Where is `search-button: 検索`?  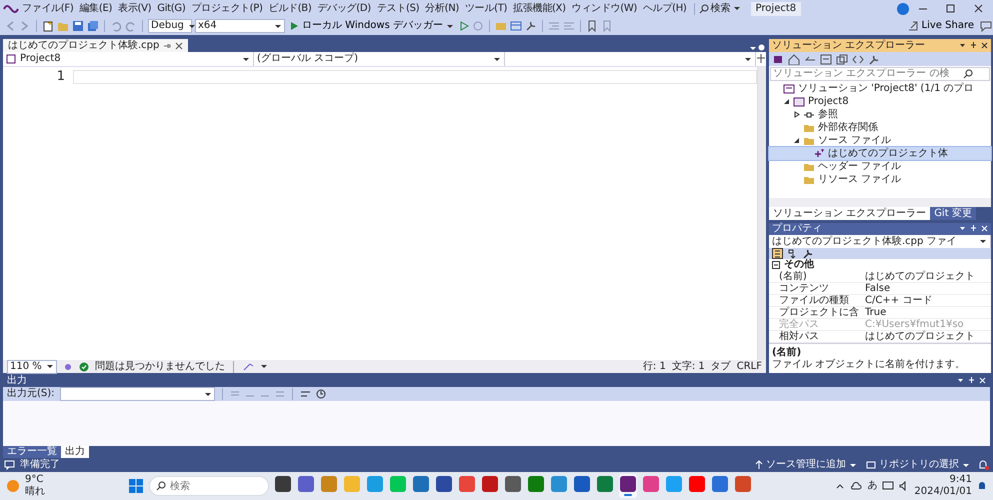
search-button: 検索 is located at coordinates (719, 8).